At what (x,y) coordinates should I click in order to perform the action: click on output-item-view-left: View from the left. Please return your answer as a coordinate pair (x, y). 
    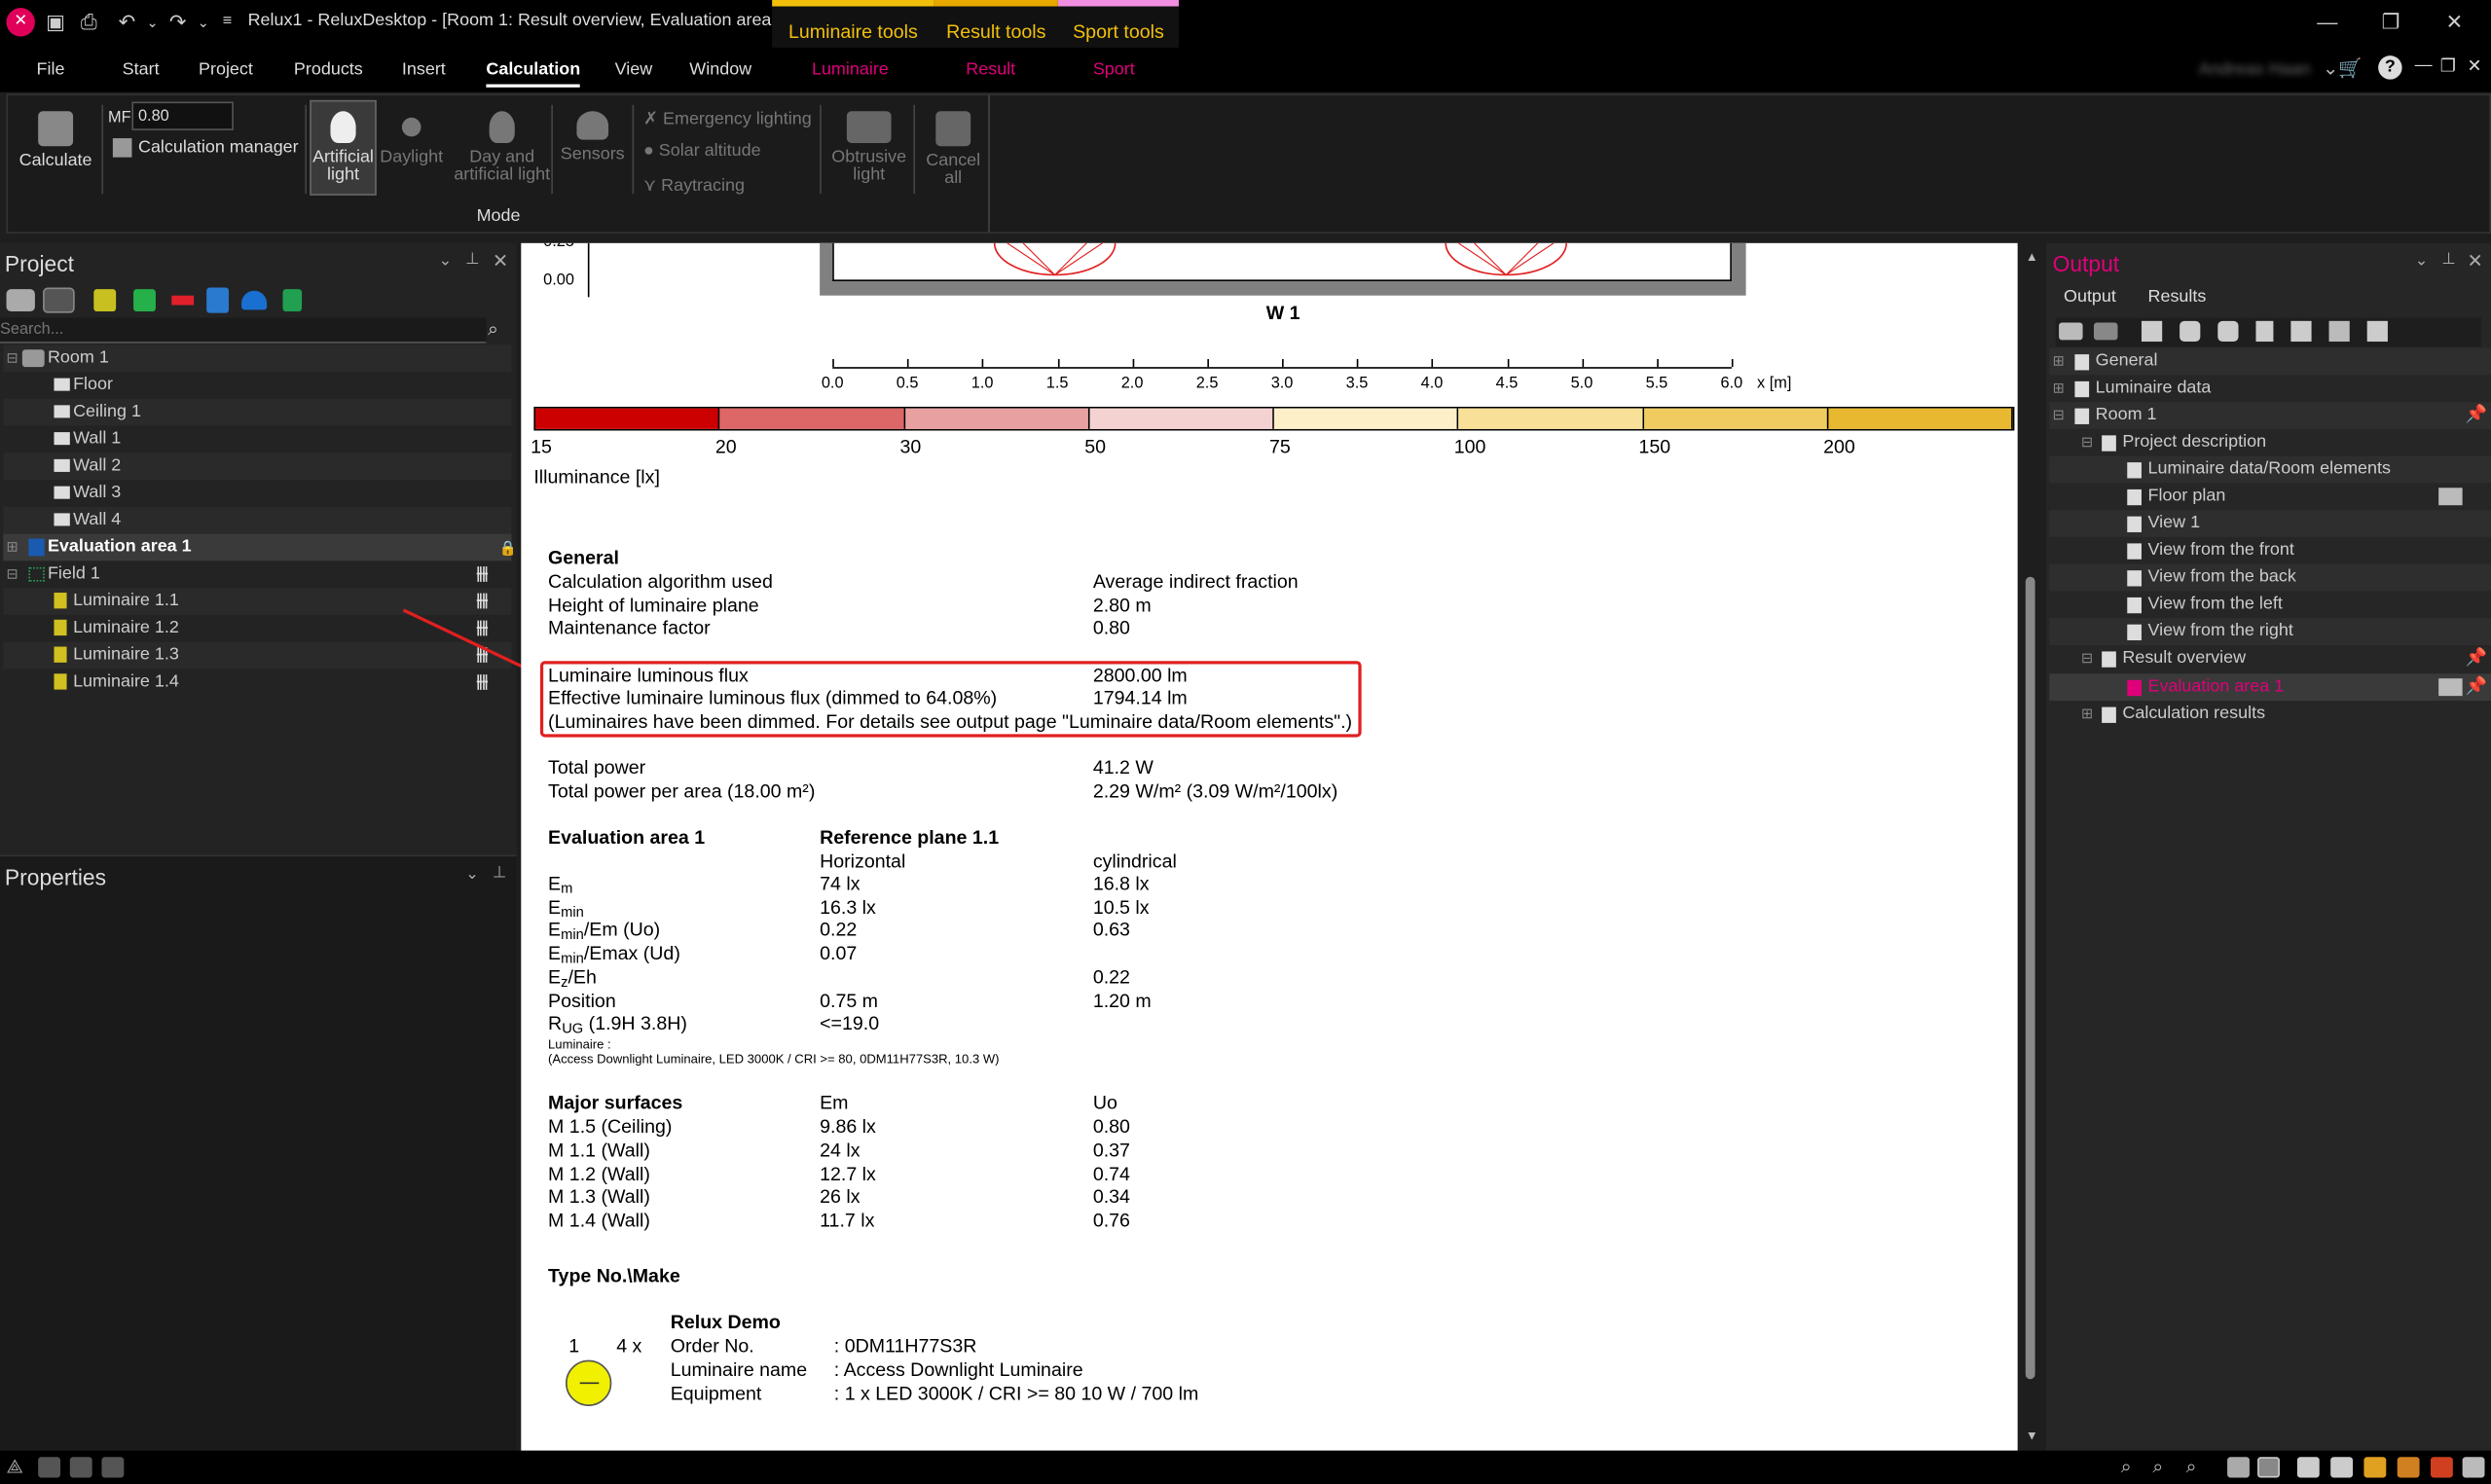
    Looking at the image, I should click on (2270, 604).